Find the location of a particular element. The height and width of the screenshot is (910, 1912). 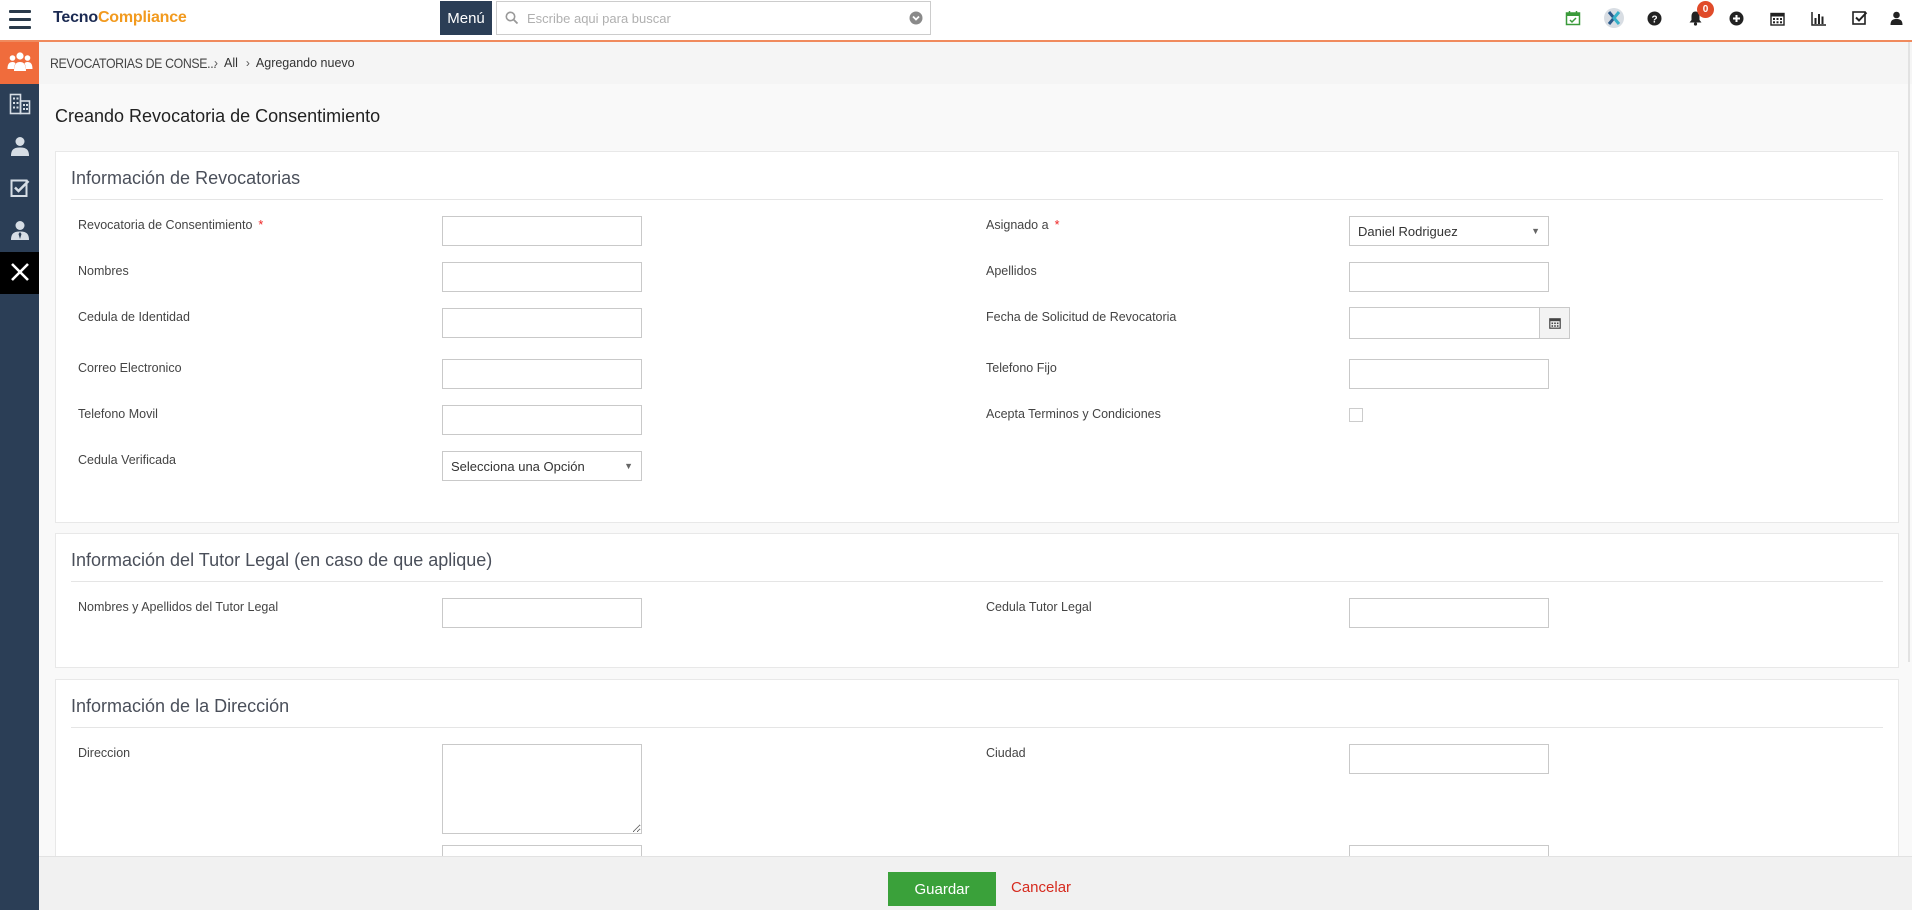

tutor-cedula-input is located at coordinates (1449, 613).